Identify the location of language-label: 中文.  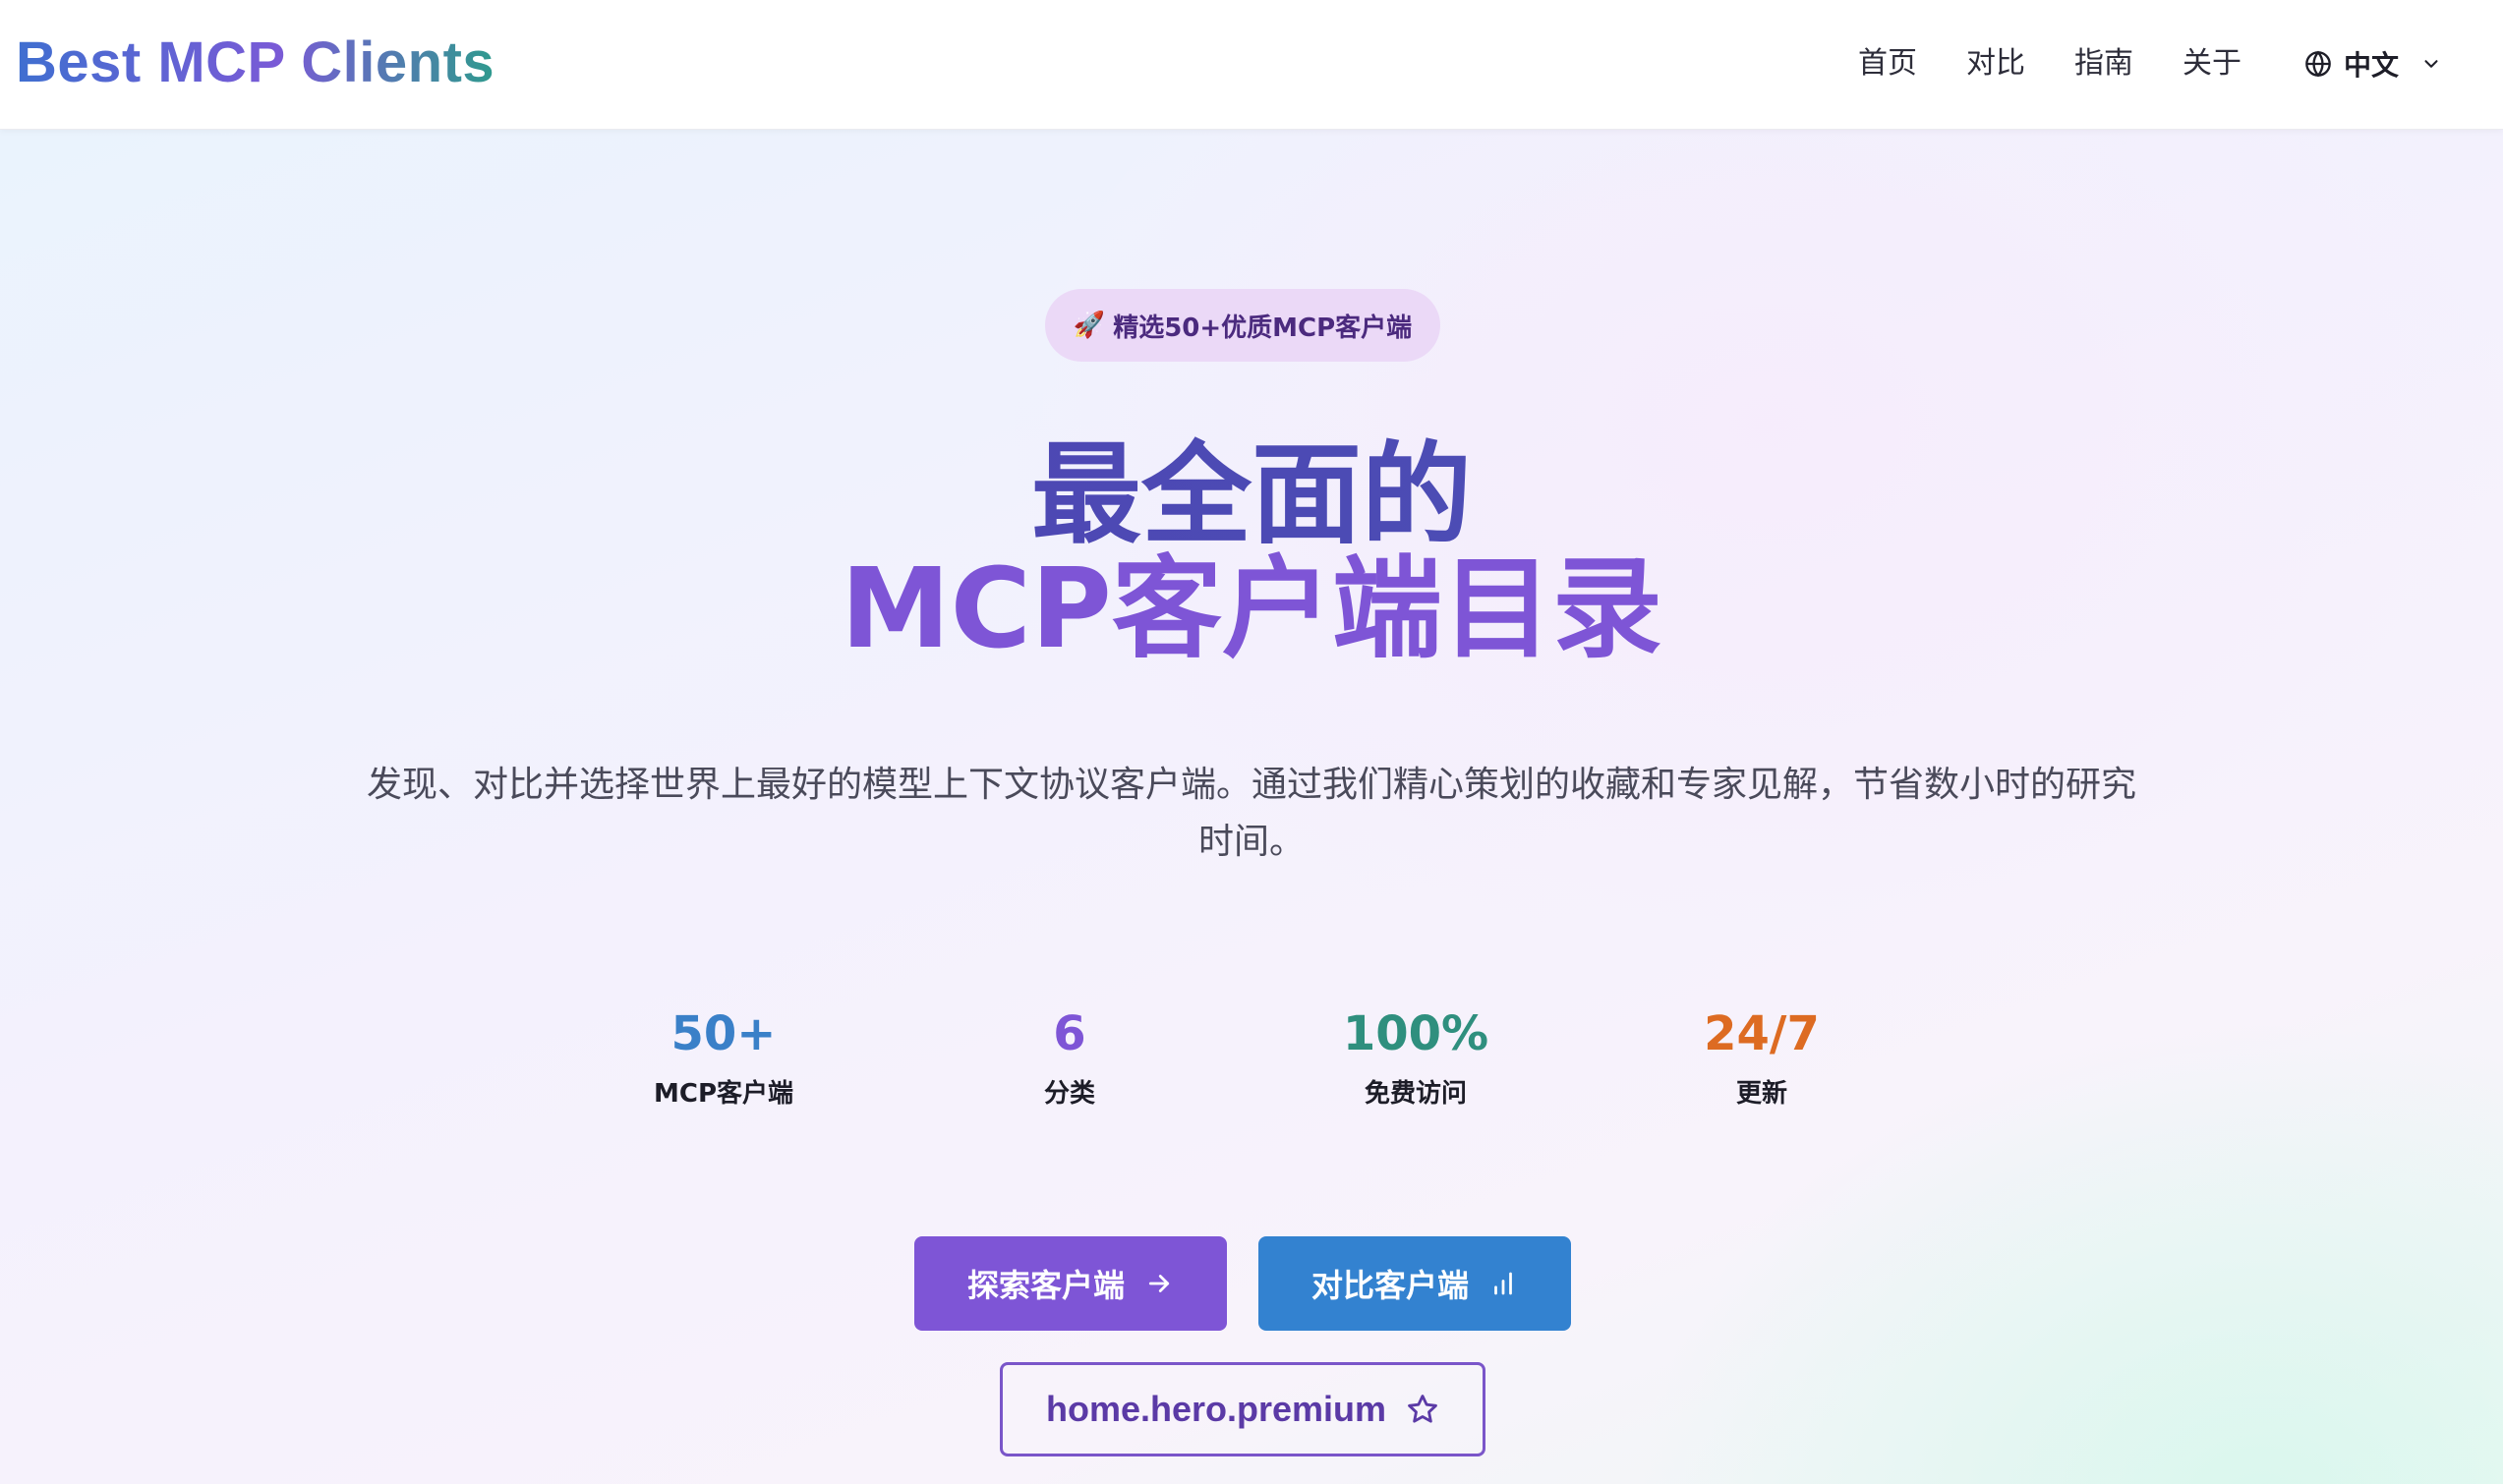
(2372, 65).